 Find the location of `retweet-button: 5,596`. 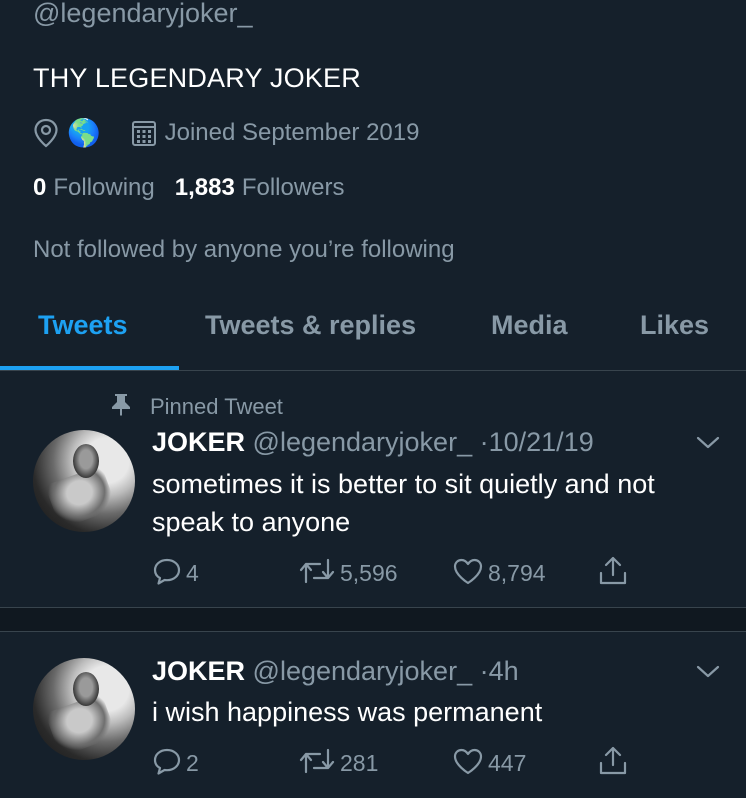

retweet-button: 5,596 is located at coordinates (348, 573).